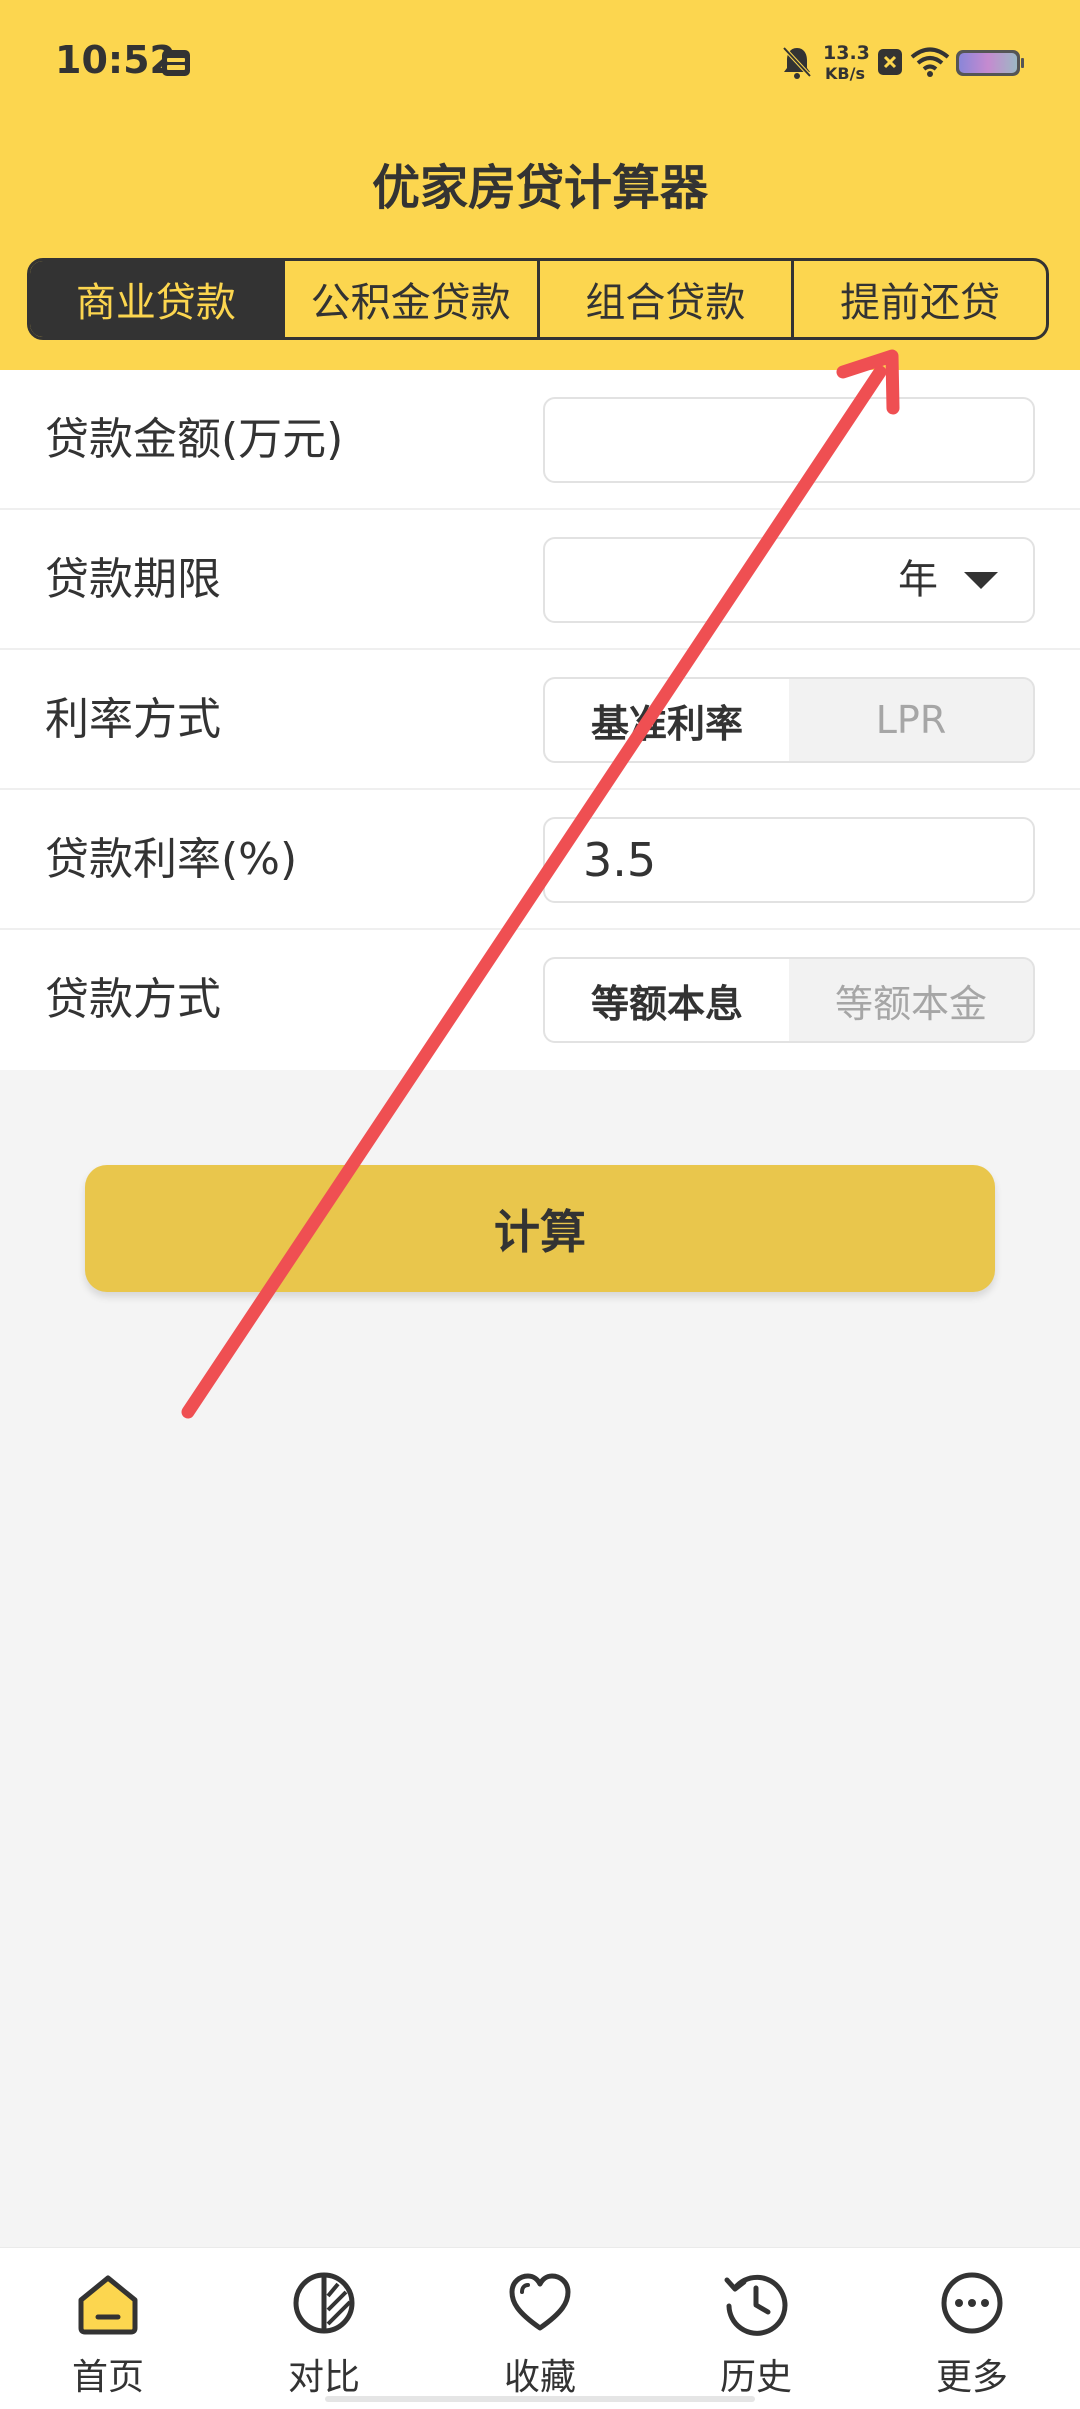  What do you see at coordinates (171, 859) in the screenshot?
I see `rate-label: 贷款利率(%)` at bounding box center [171, 859].